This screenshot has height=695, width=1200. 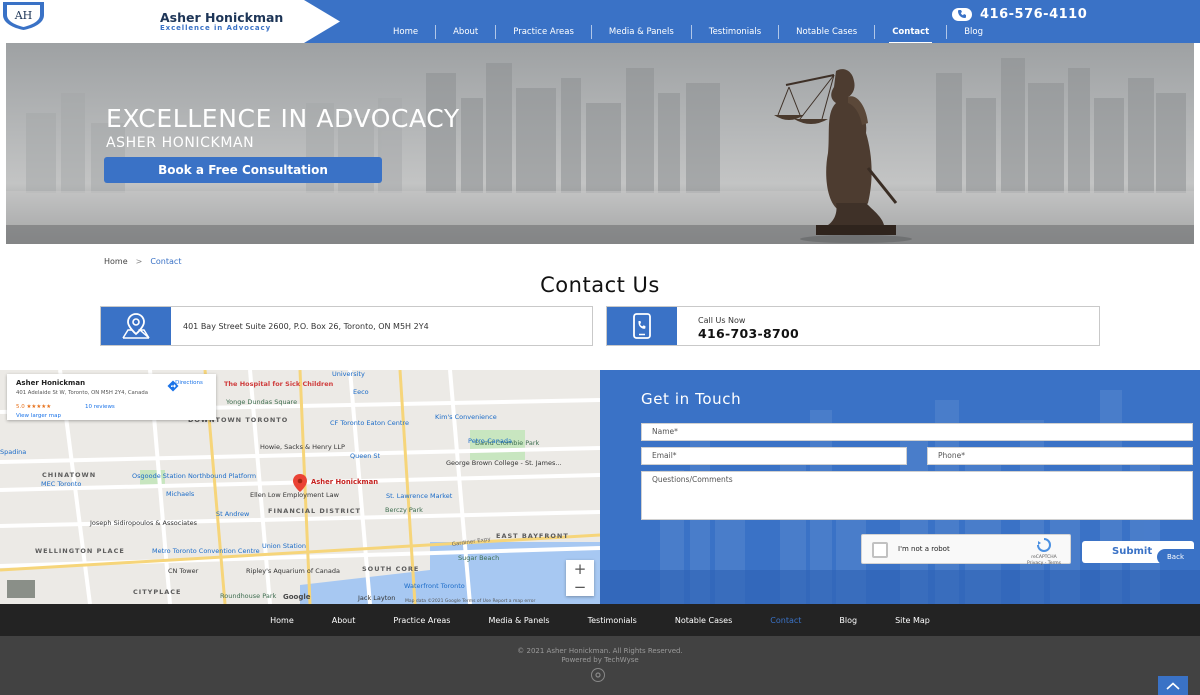 I want to click on nav-media-panels: Media & Panels, so click(x=640, y=32).